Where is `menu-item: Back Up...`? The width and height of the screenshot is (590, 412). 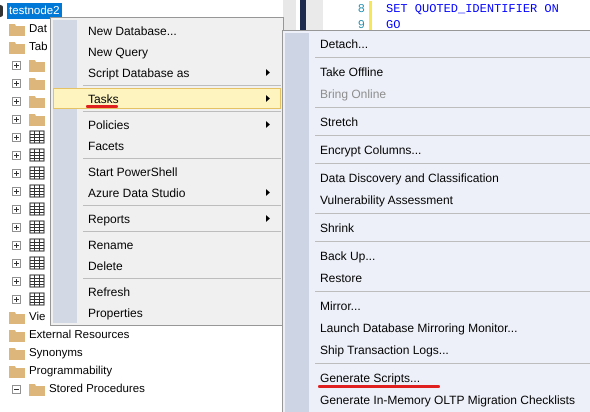 menu-item: Back Up... is located at coordinates (437, 256).